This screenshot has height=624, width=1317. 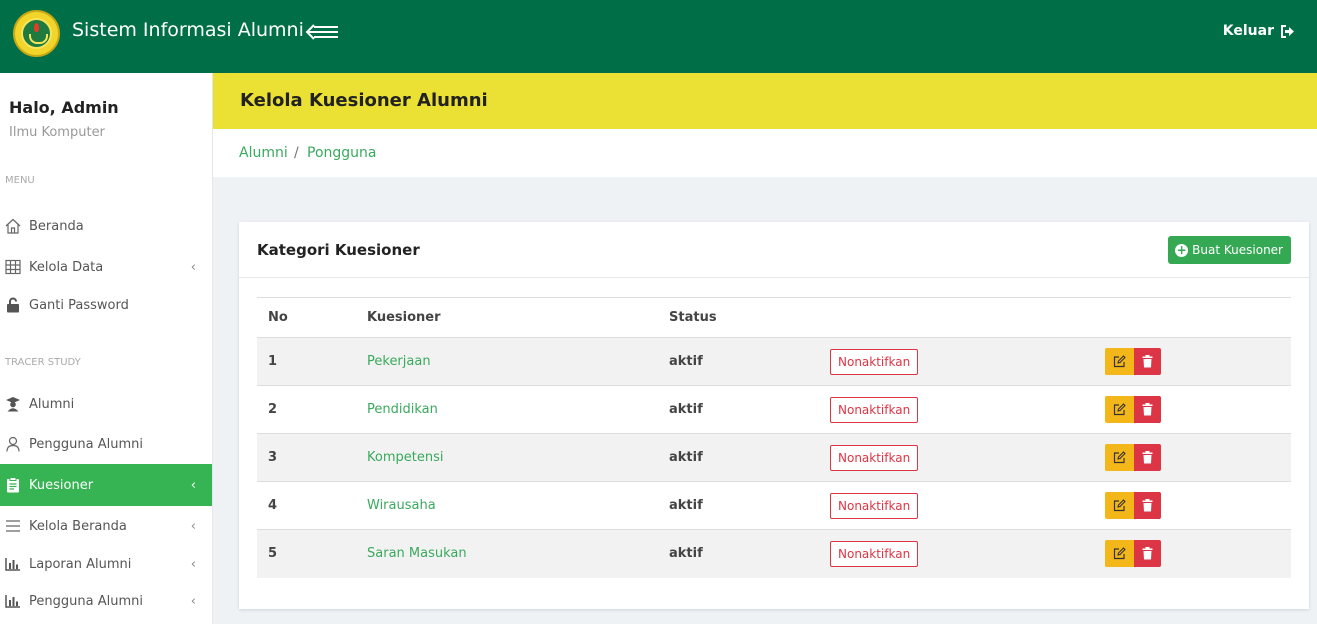 I want to click on row-number: 4, so click(x=273, y=505).